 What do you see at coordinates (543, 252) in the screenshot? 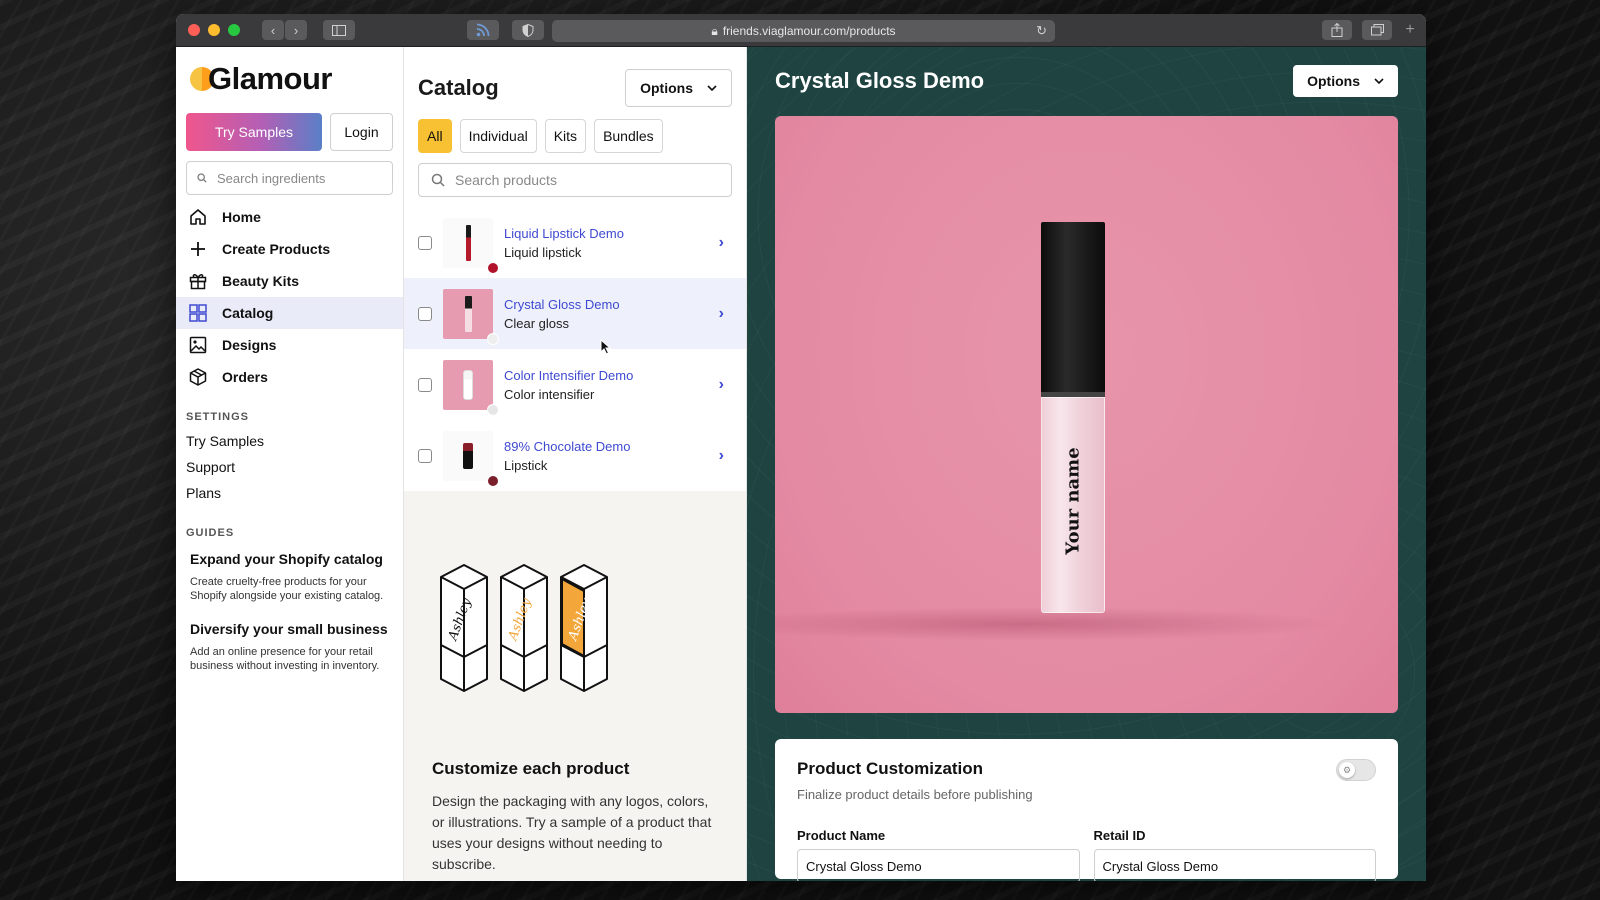
I see `product-type: Liquid lipstick` at bounding box center [543, 252].